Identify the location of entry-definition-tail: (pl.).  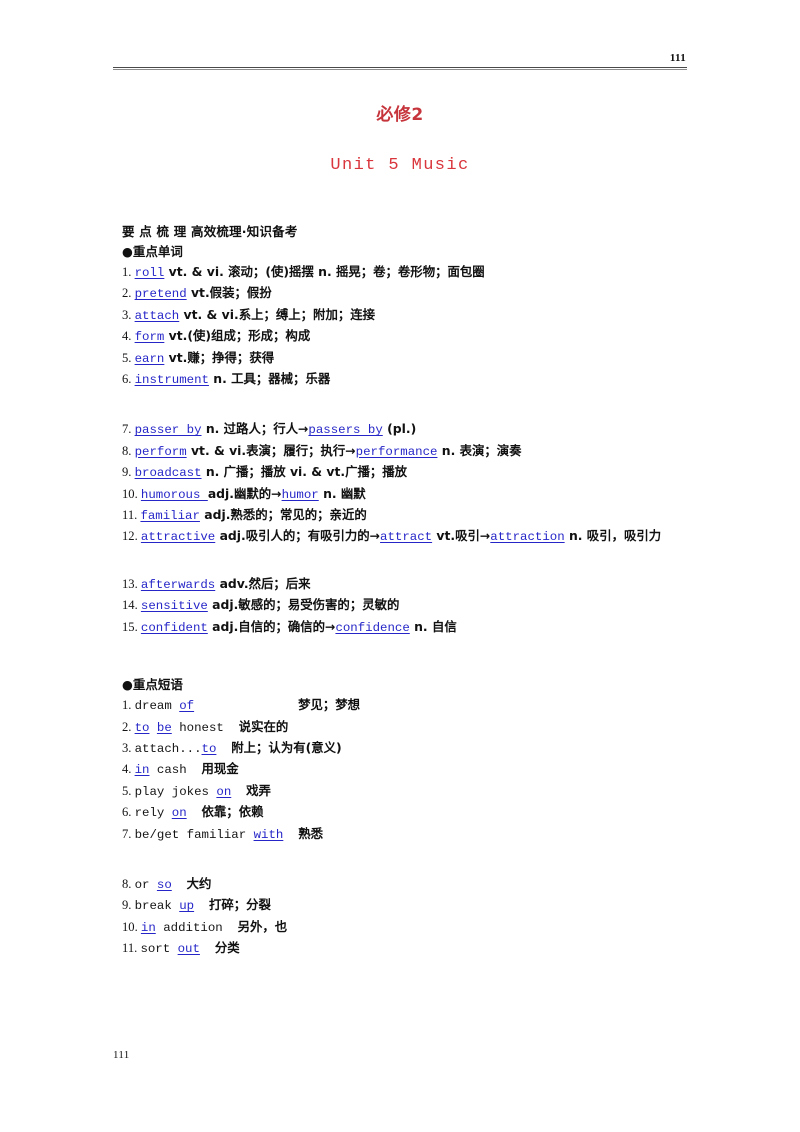
(399, 429).